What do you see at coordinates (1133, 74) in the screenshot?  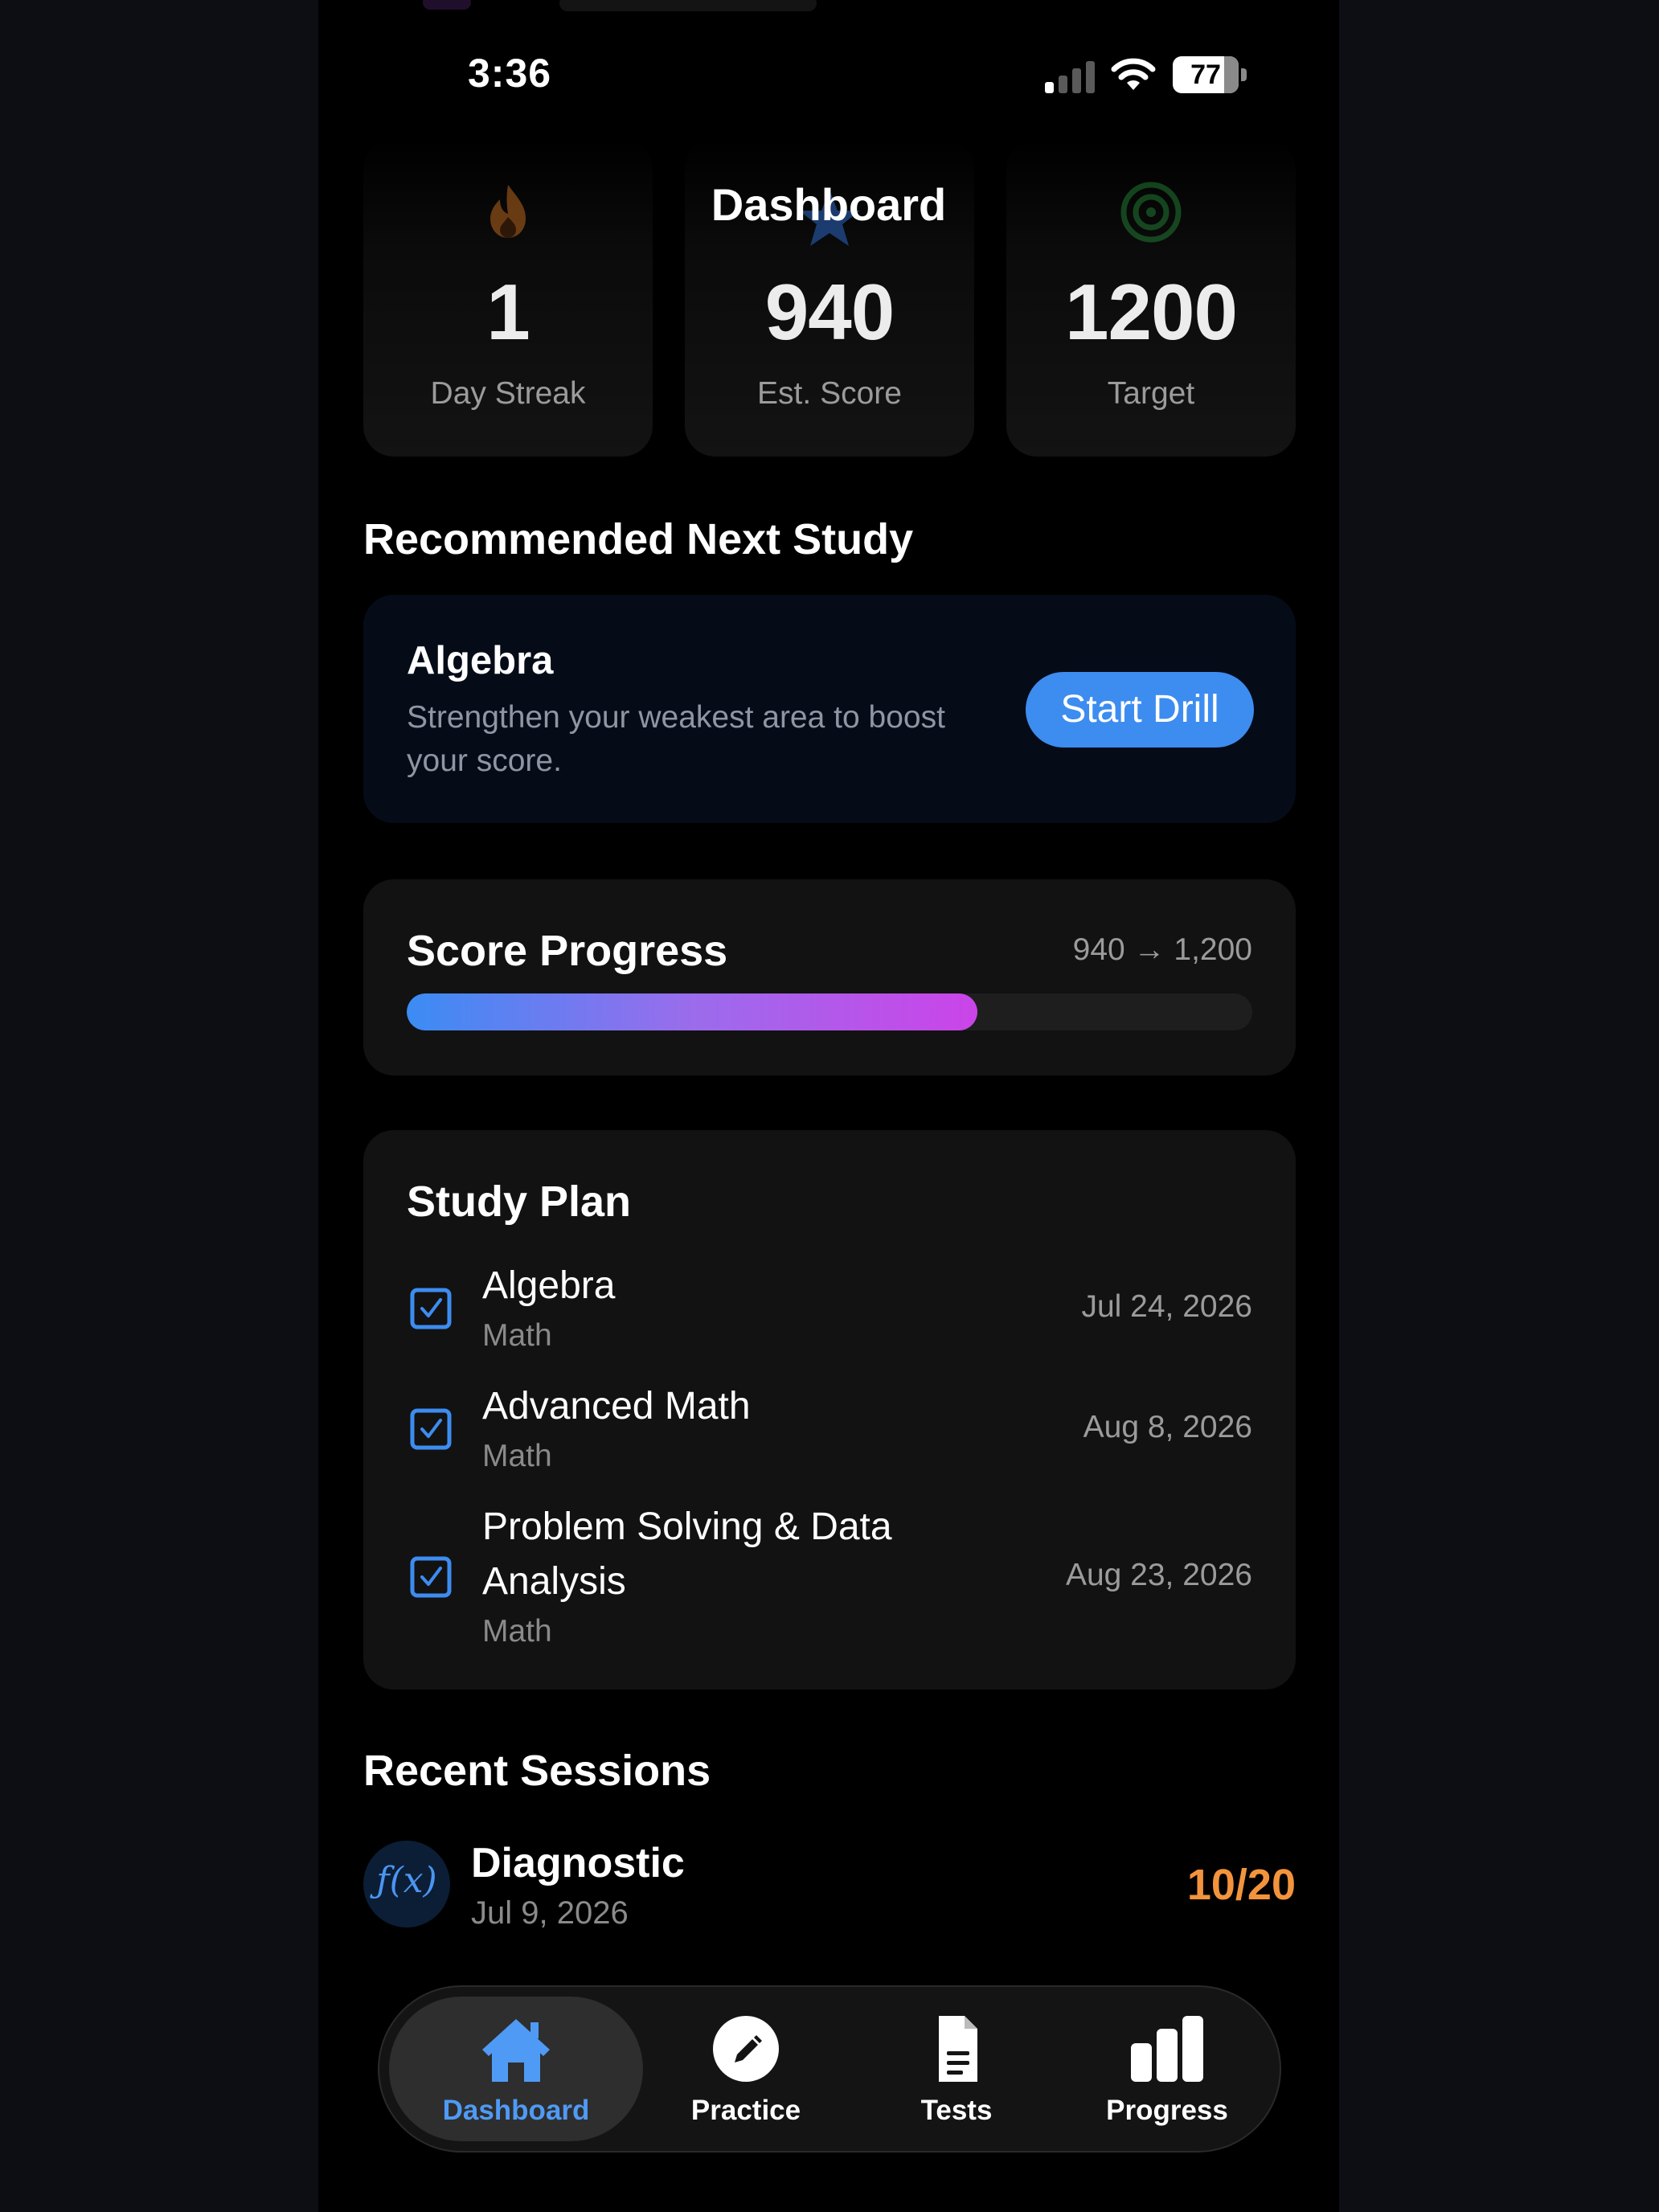 I see `wifi-icon` at bounding box center [1133, 74].